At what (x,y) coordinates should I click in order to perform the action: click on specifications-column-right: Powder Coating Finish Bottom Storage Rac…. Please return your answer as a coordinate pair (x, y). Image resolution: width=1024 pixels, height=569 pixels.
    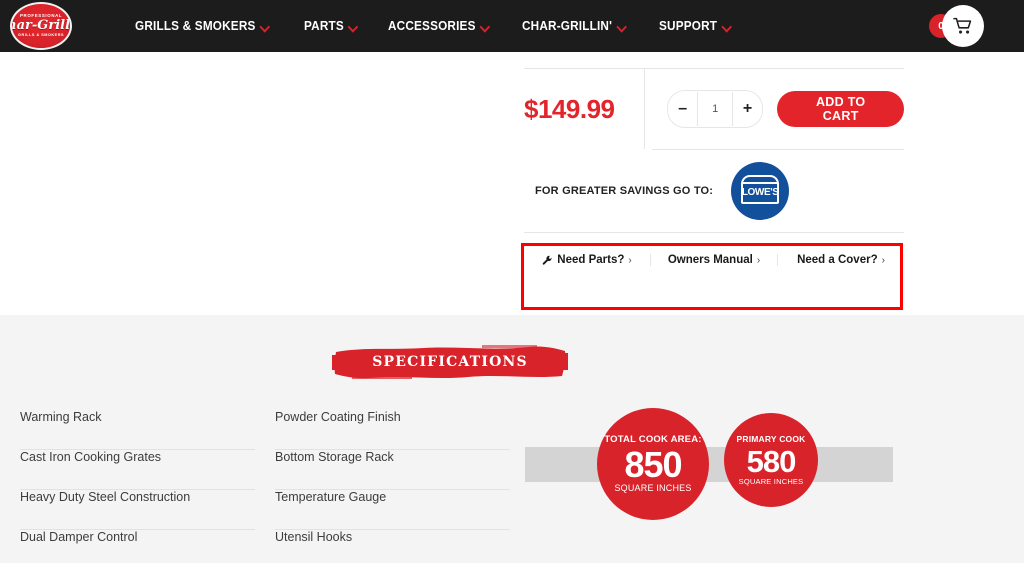
    Looking at the image, I should click on (392, 489).